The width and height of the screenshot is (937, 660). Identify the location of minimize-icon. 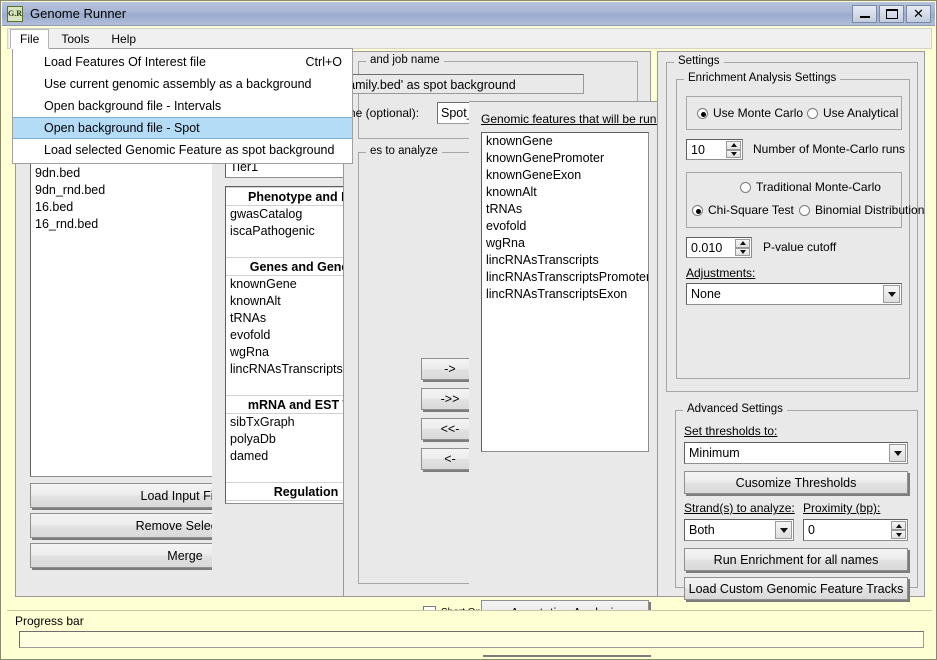
(865, 16).